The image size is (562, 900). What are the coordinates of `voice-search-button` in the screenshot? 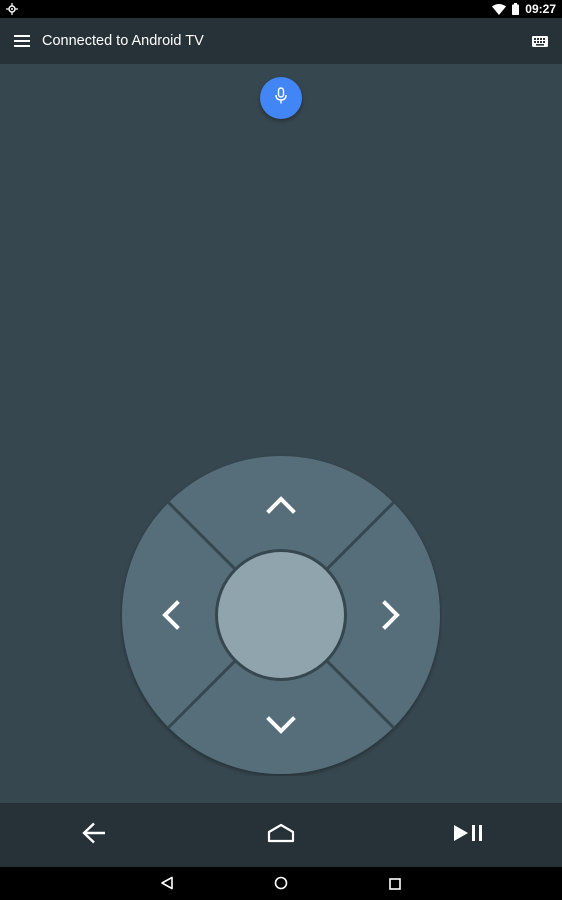 It's located at (281, 98).